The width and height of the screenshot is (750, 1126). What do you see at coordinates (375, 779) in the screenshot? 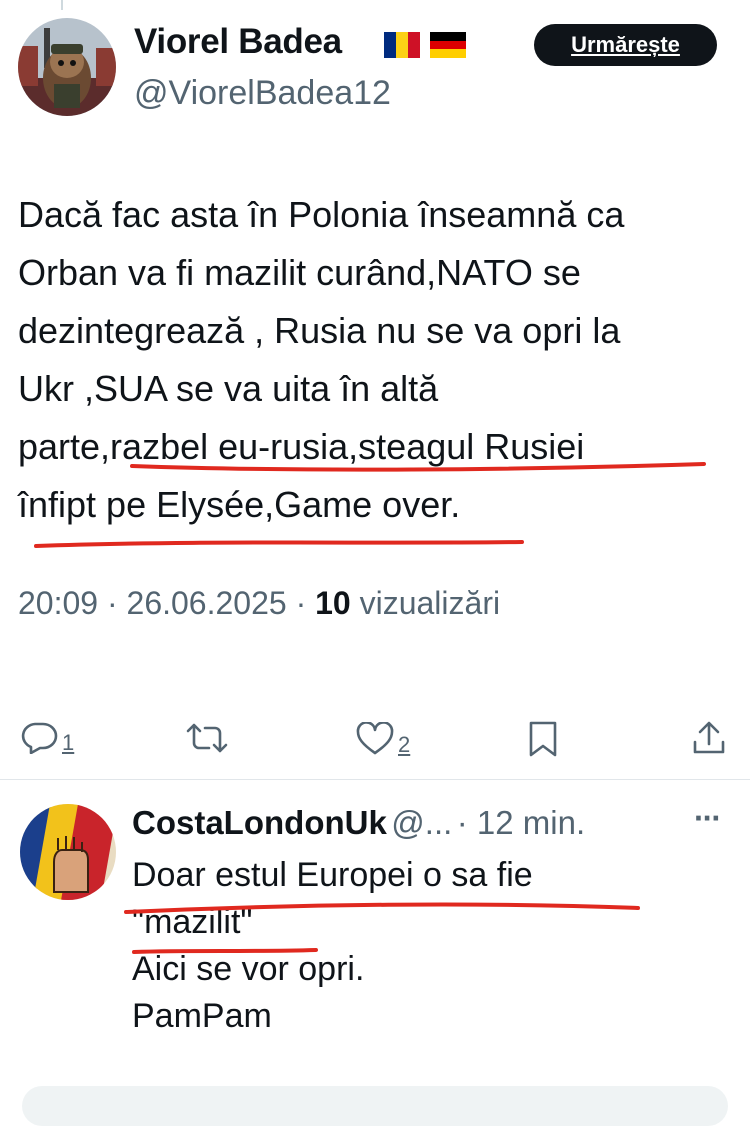
I see `divider` at bounding box center [375, 779].